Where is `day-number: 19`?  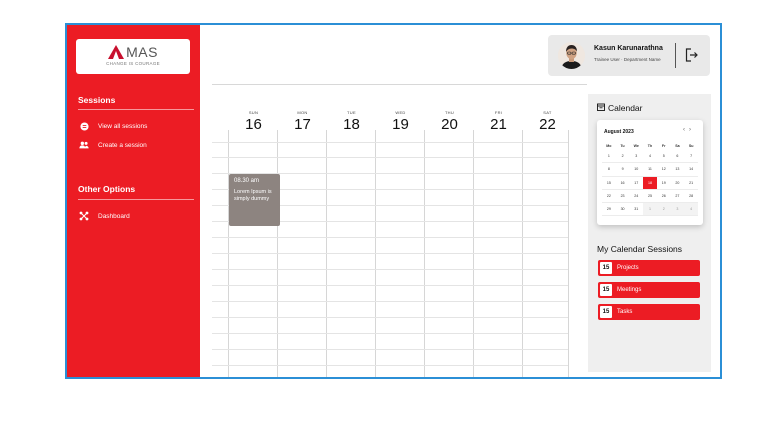
day-number: 19 is located at coordinates (400, 124).